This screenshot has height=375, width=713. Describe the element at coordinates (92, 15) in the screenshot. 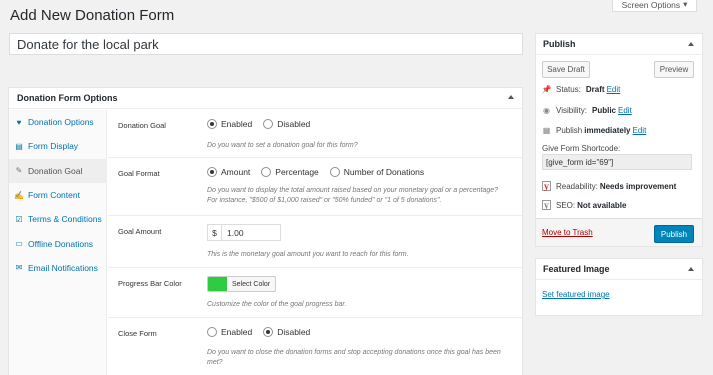

I see `page-title: Add New Donation Form` at that location.